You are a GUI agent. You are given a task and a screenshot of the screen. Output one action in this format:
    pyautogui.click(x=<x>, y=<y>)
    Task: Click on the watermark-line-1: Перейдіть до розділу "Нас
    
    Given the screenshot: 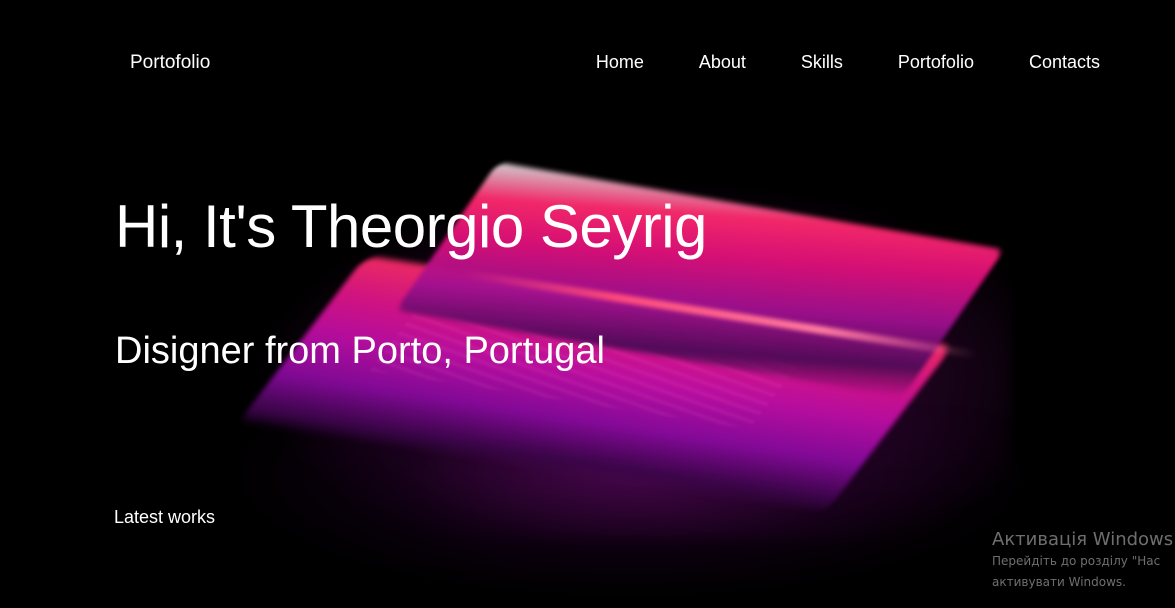 What is the action you would take?
    pyautogui.click(x=1076, y=561)
    